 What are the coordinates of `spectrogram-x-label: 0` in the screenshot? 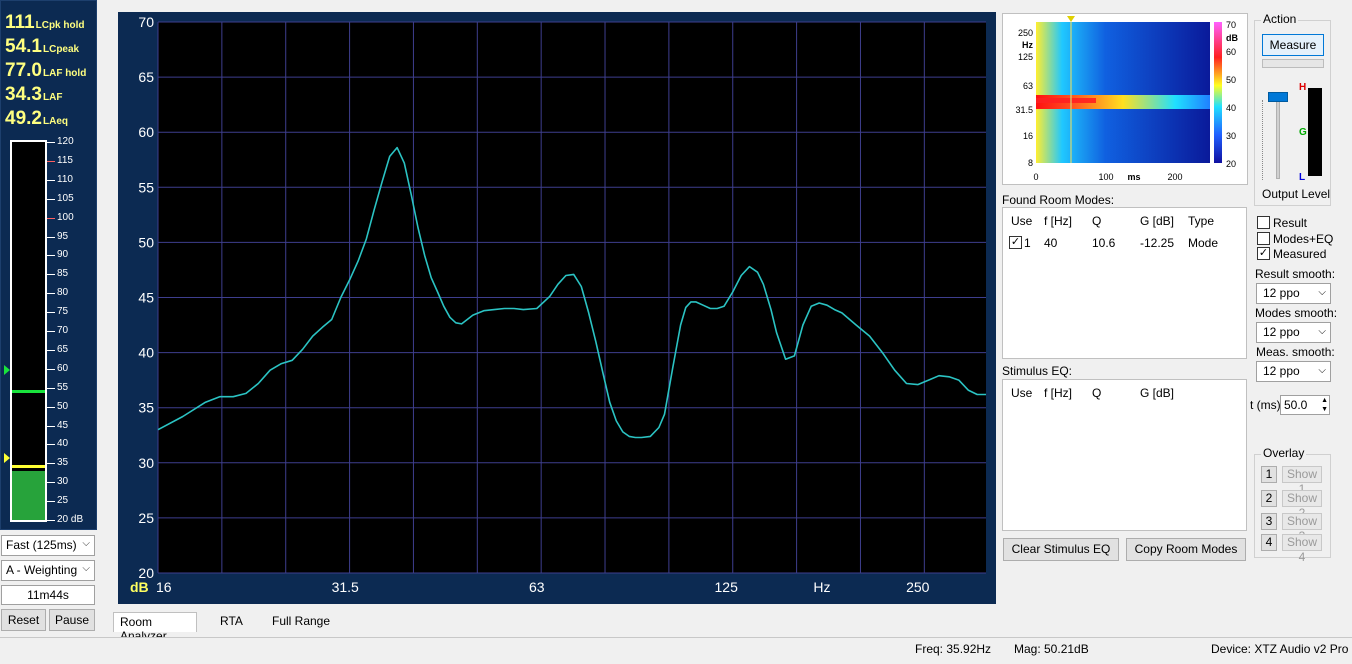 It's located at (1035, 177).